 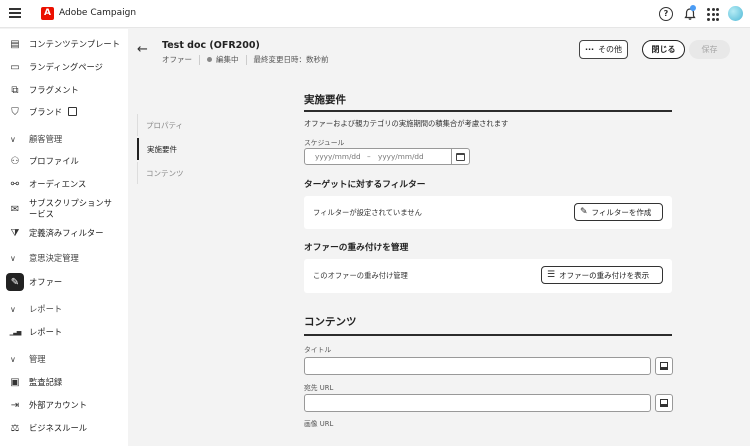 What do you see at coordinates (291, 59) in the screenshot?
I see `last-modified: 最終変更日時：数秒前` at bounding box center [291, 59].